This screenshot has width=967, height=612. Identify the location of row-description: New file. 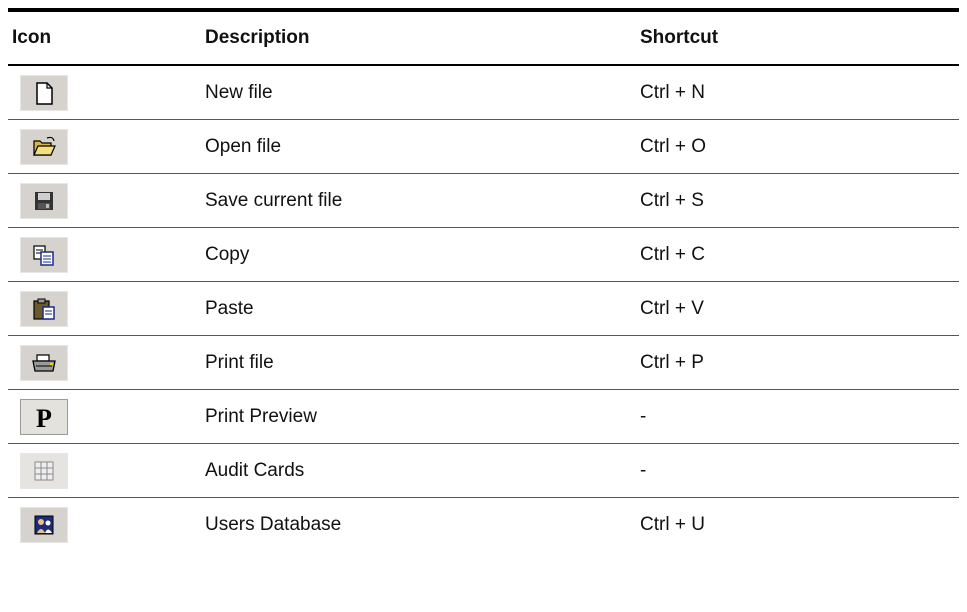
(239, 92).